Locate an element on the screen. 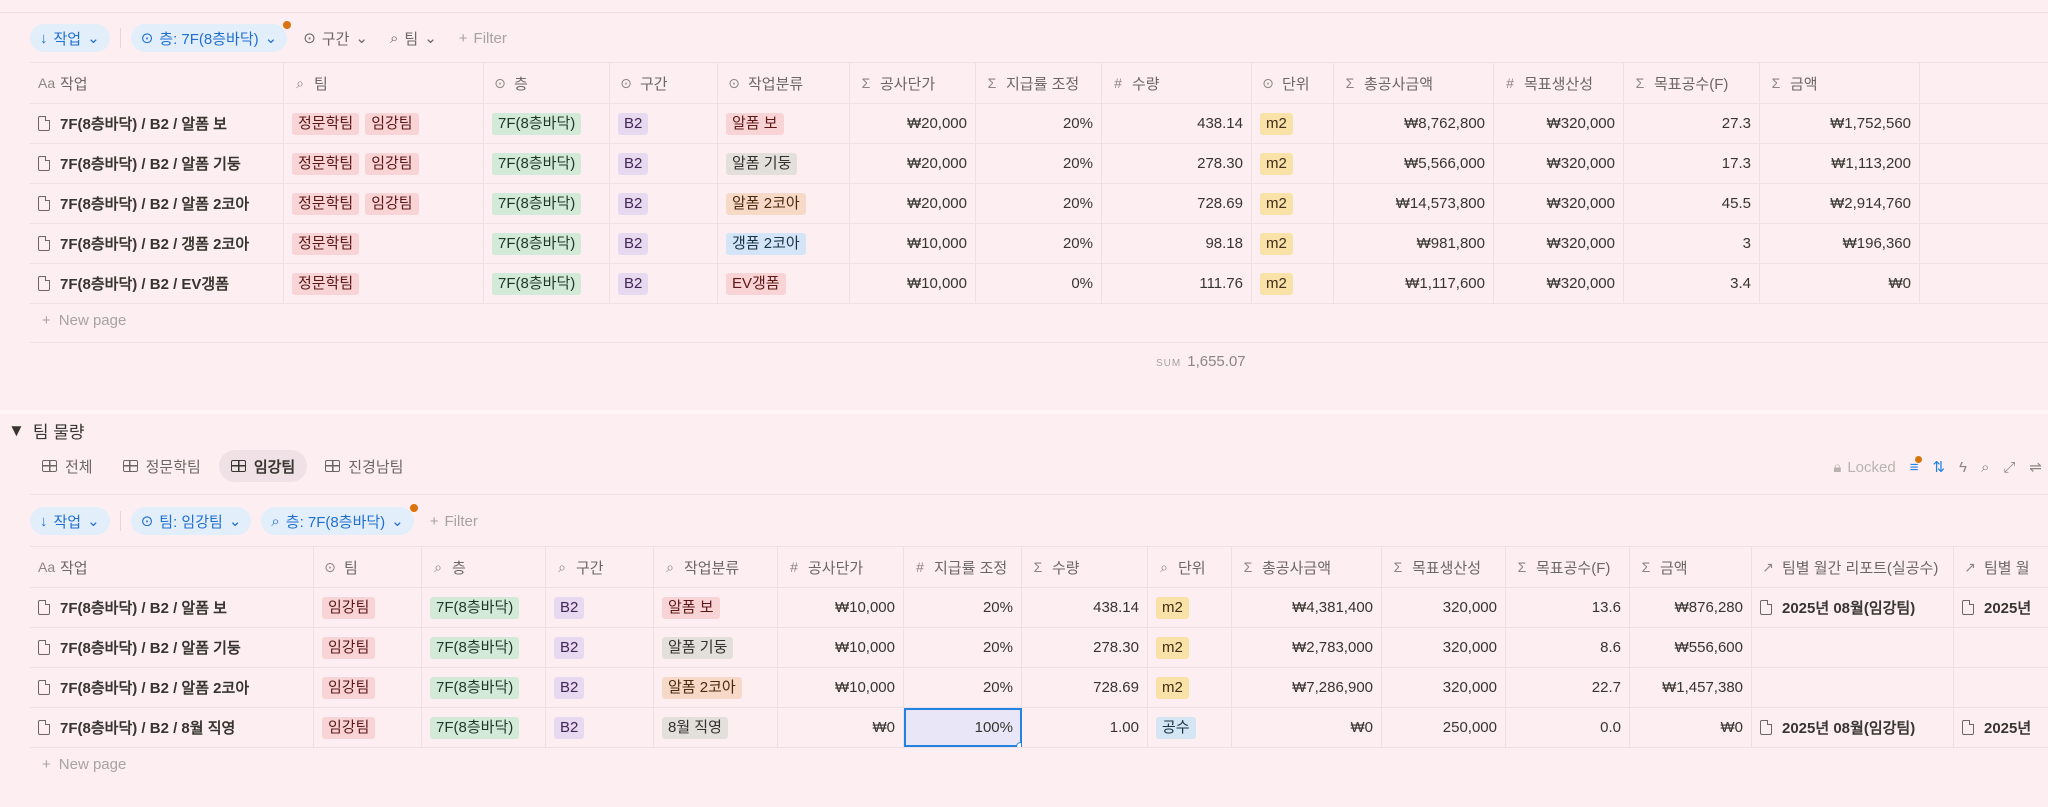  category-cell: 갱폼 2코아 is located at coordinates (784, 243).